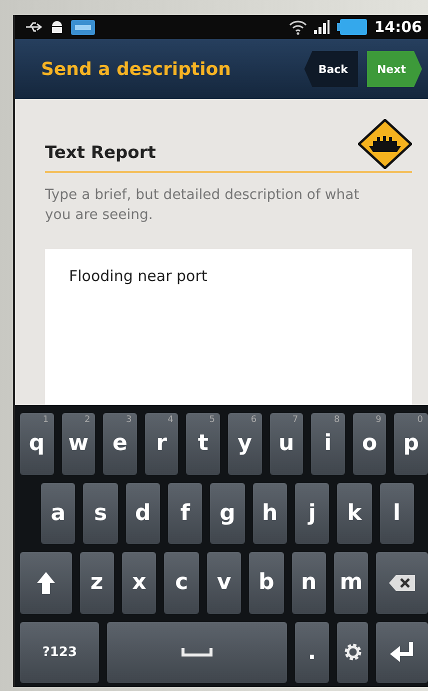  I want to click on instruction-text: Type a brief, but detailed description of what you are seeing., so click(202, 205).